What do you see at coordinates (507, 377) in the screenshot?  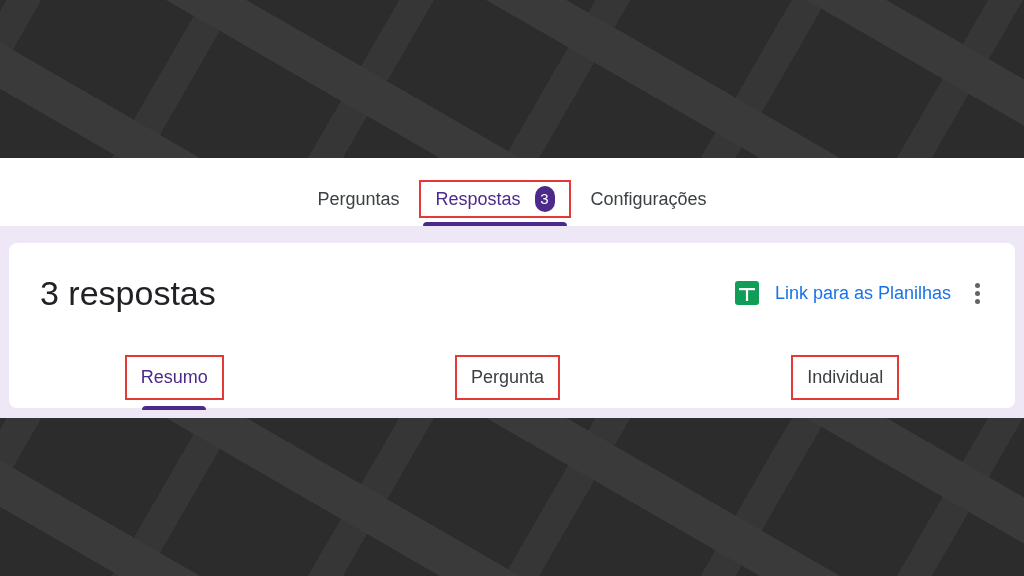 I see `view-tab: Pergunta` at bounding box center [507, 377].